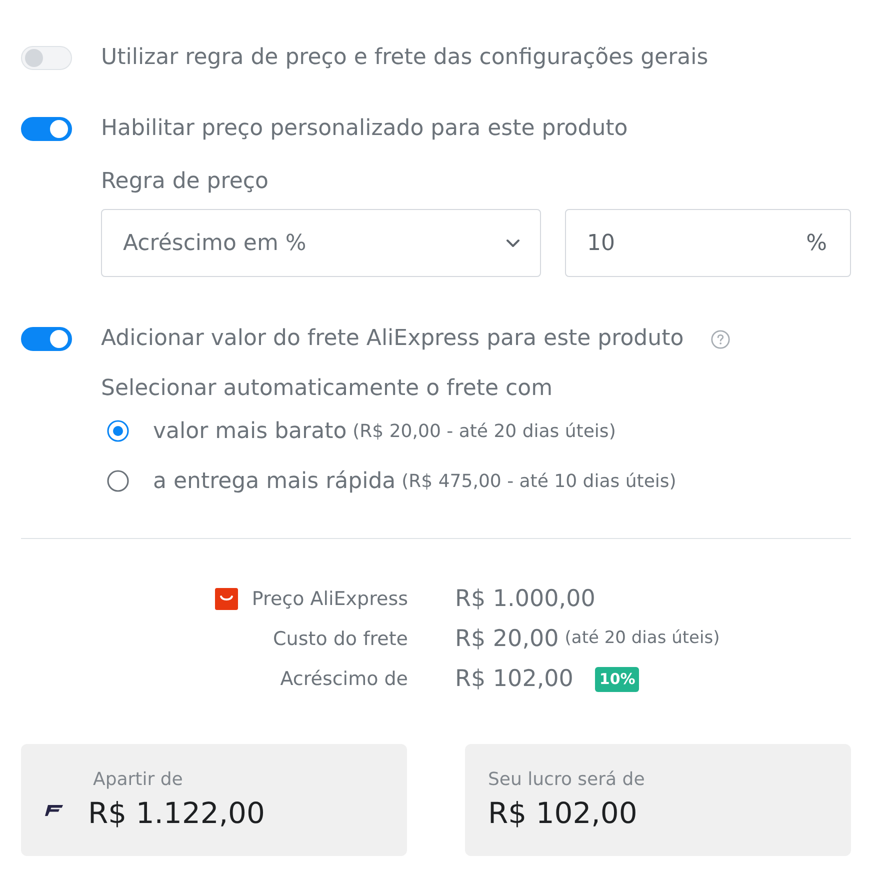 The image size is (879, 885). I want to click on option-detail: (R$ 475,00 - até 10 dias úteis), so click(539, 482).